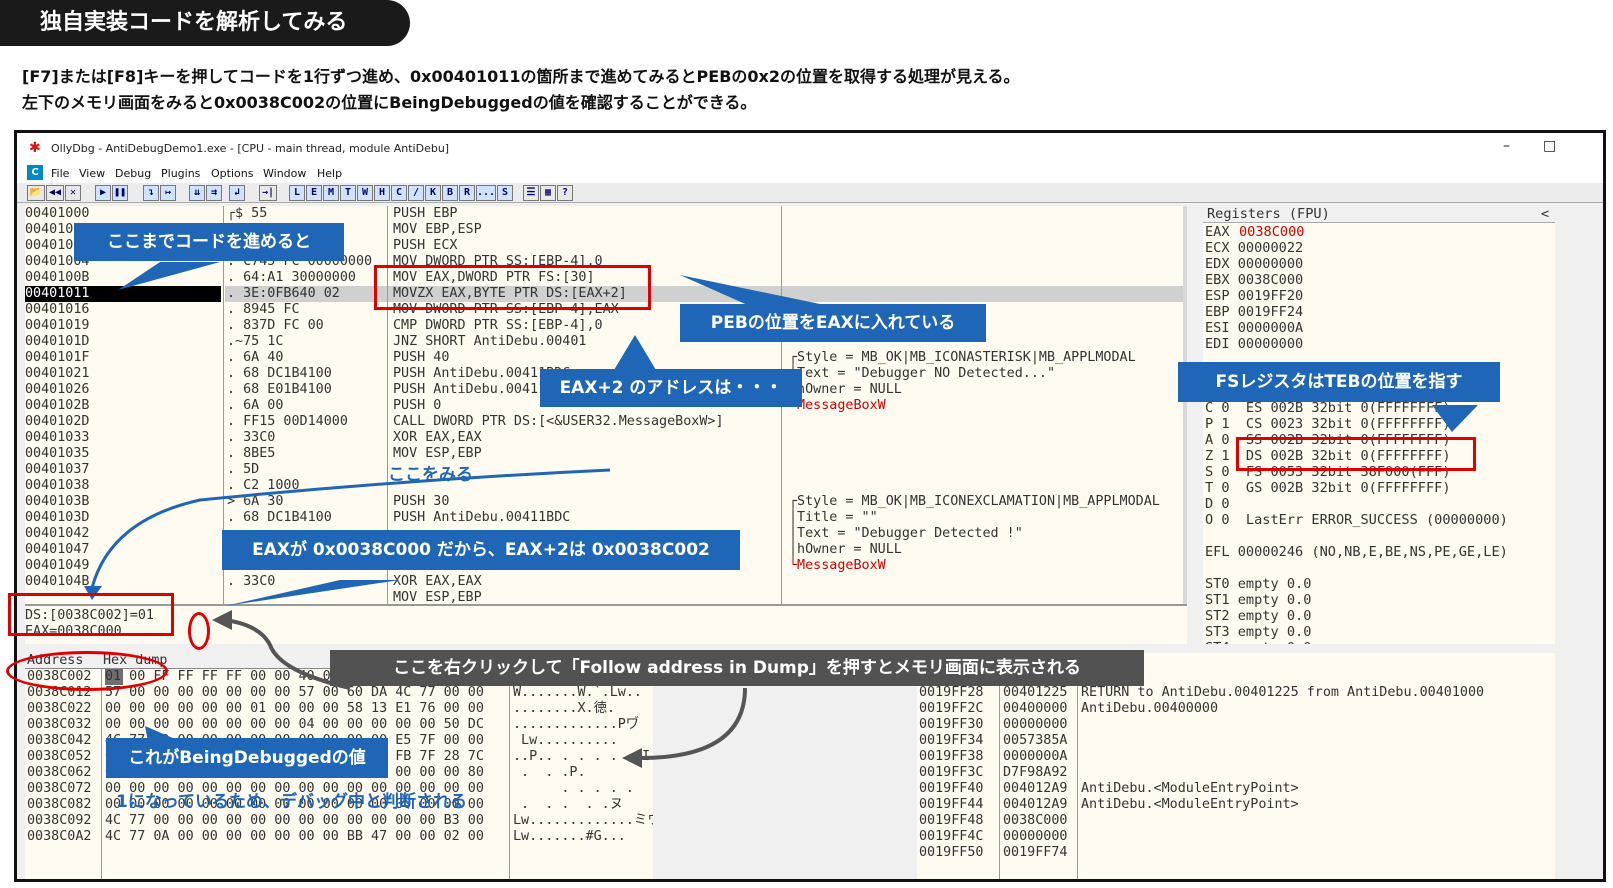 The height and width of the screenshot is (888, 1613). I want to click on label-debug-detected: 1になっているため、デバッグ中と判断される, so click(291, 802).